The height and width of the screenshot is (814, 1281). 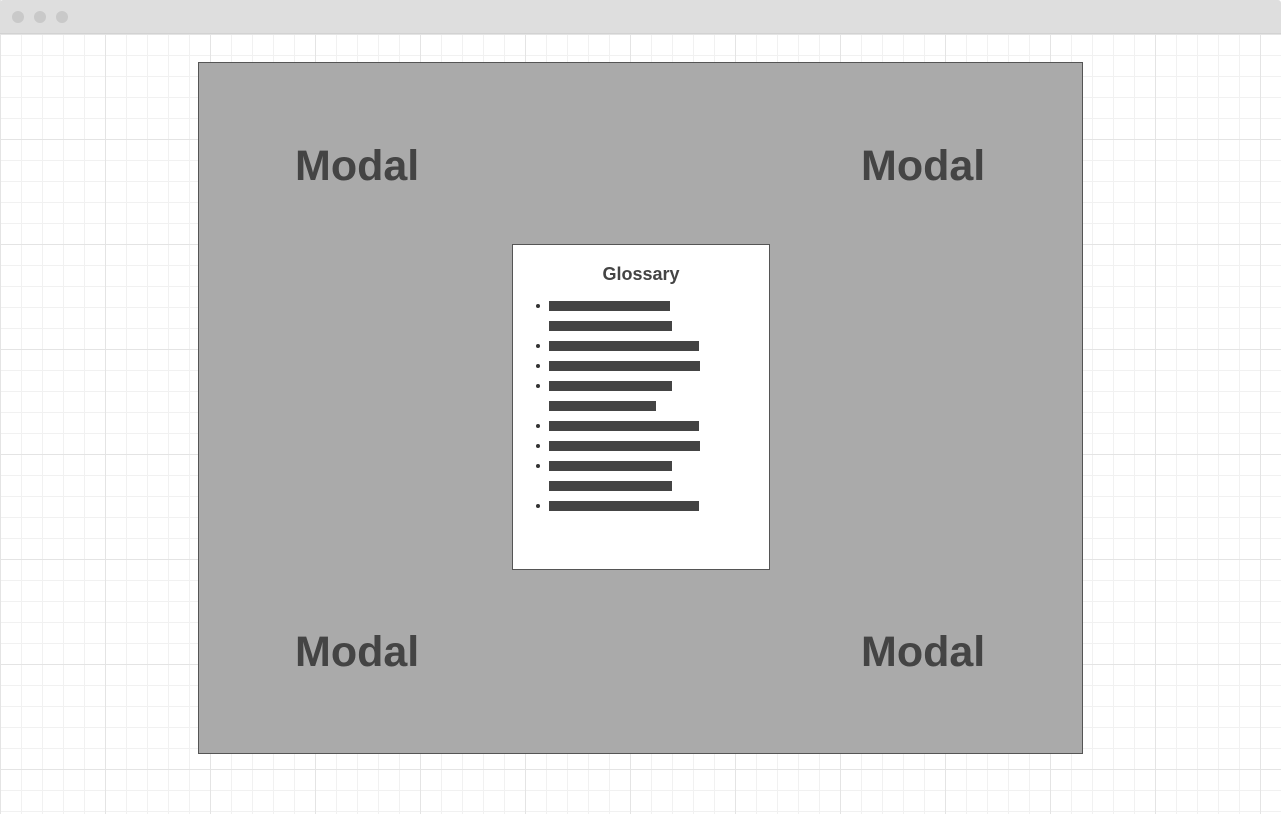 I want to click on minimize-dot-icon, so click(x=40, y=17).